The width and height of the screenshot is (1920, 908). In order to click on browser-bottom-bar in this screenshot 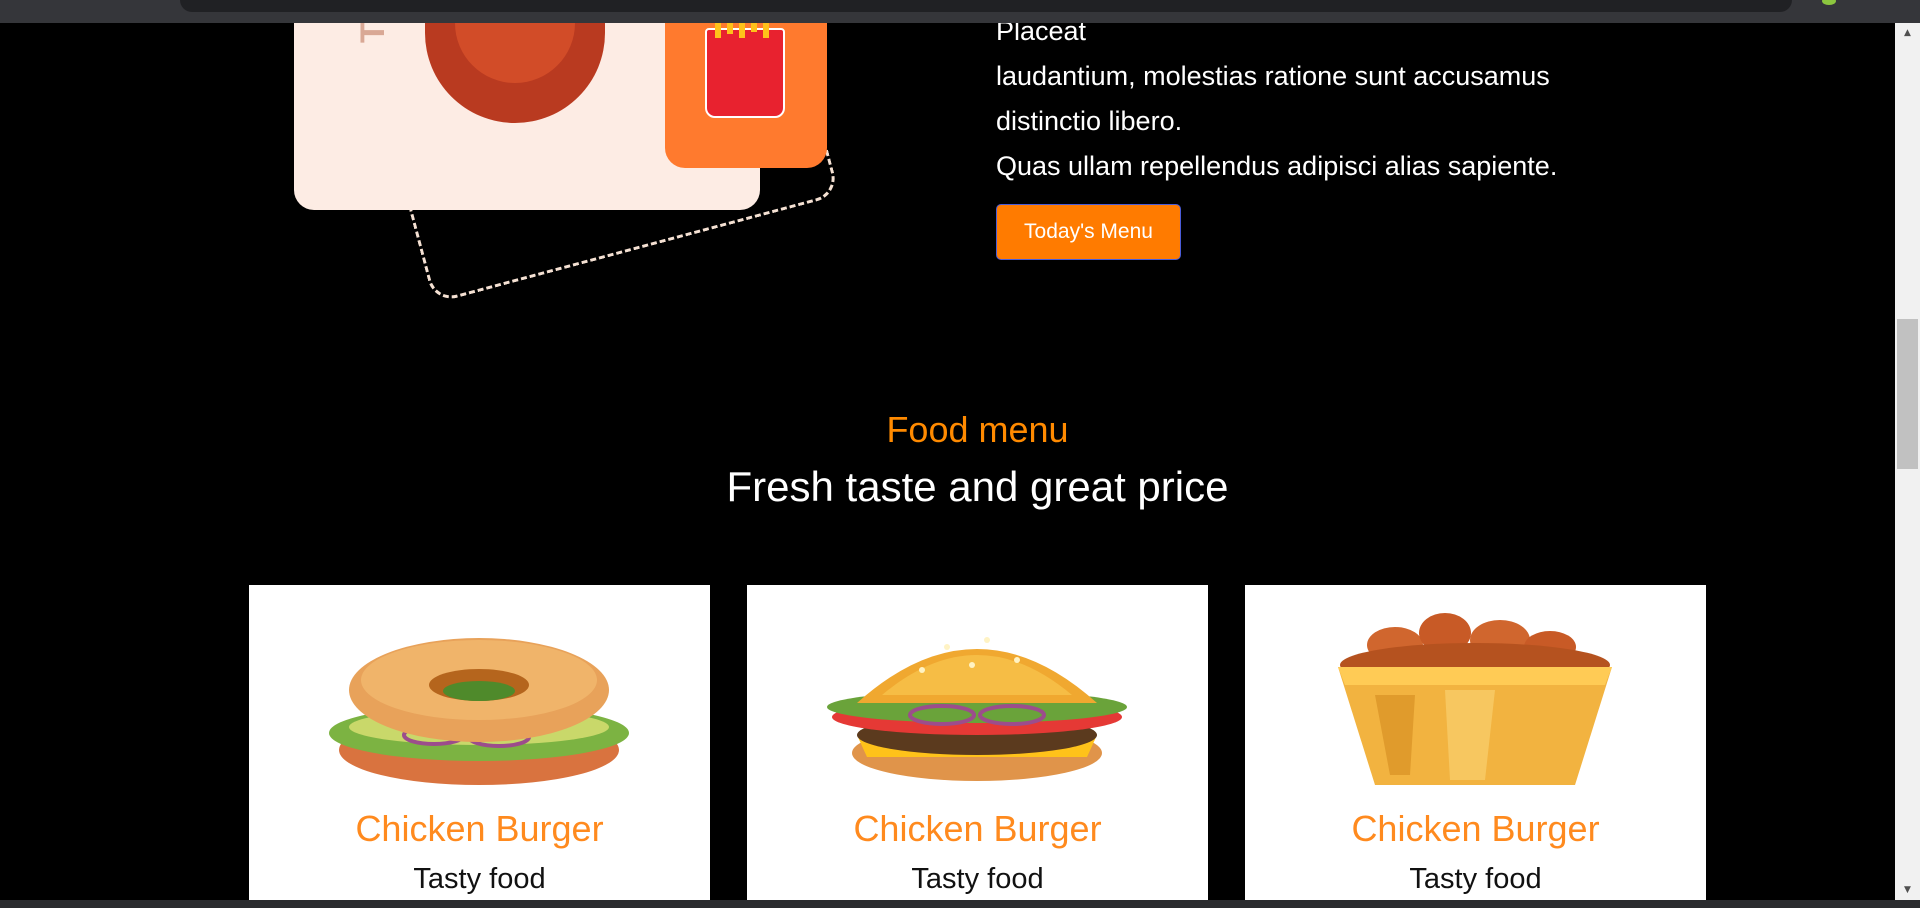, I will do `click(960, 904)`.